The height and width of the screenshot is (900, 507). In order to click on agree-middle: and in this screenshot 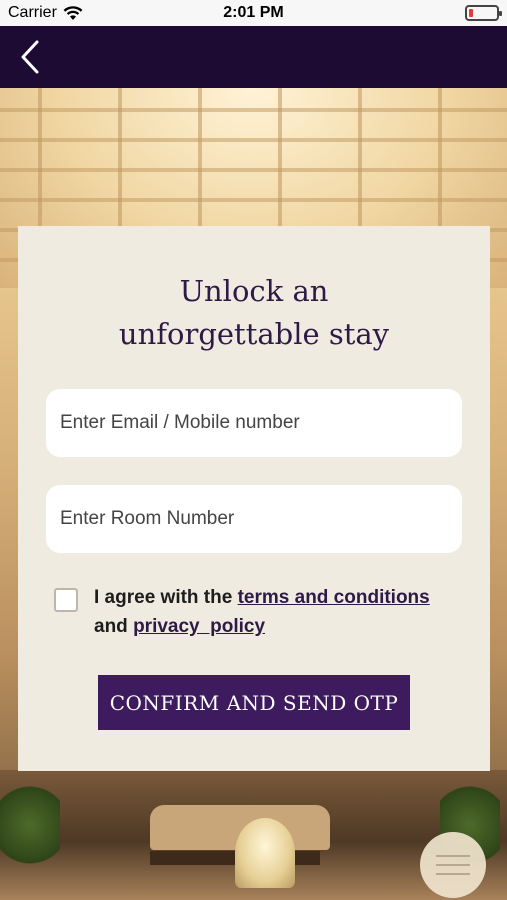, I will do `click(114, 626)`.